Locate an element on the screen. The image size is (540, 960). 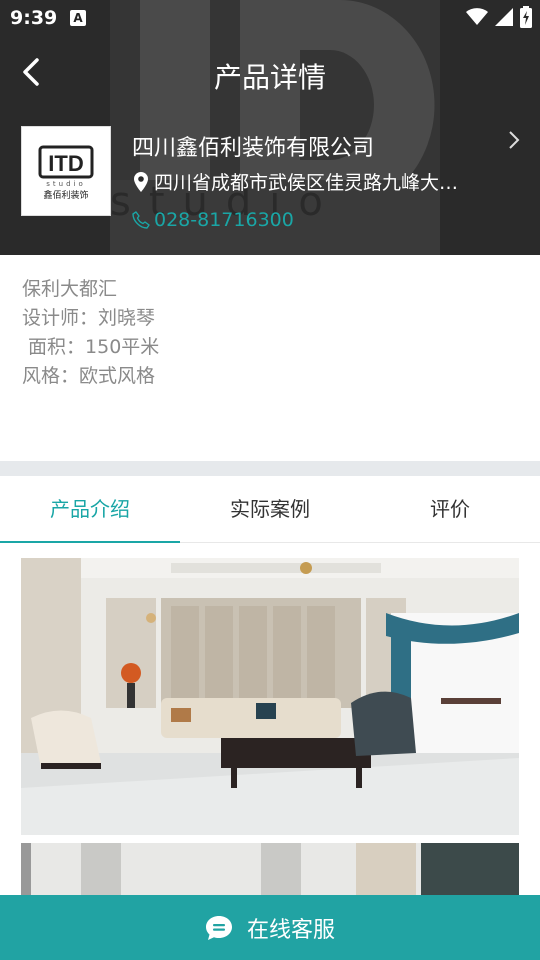
page-title: 产品详情 is located at coordinates (269, 77).